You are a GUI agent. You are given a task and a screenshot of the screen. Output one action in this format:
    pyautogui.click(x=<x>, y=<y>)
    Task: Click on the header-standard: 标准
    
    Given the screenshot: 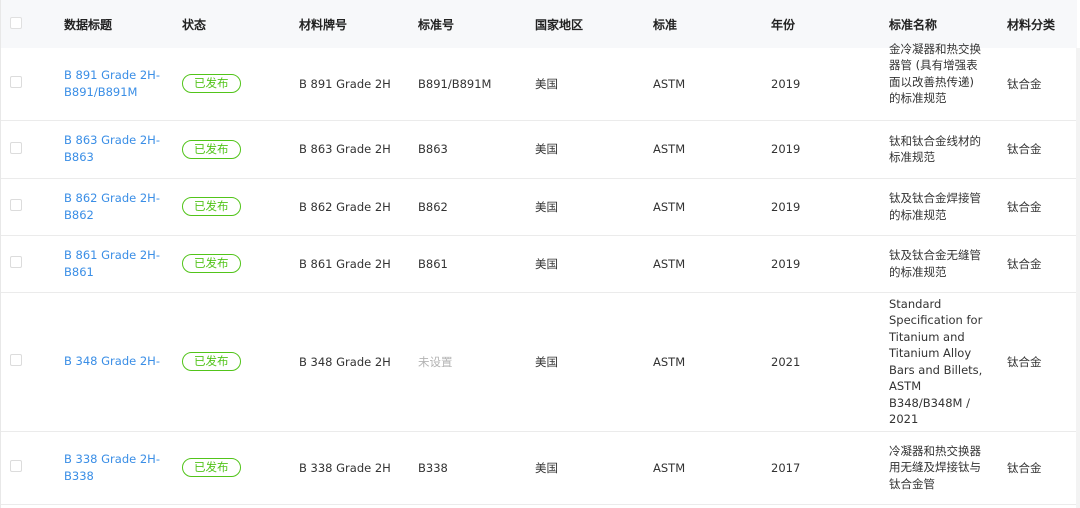 What is the action you would take?
    pyautogui.click(x=712, y=24)
    